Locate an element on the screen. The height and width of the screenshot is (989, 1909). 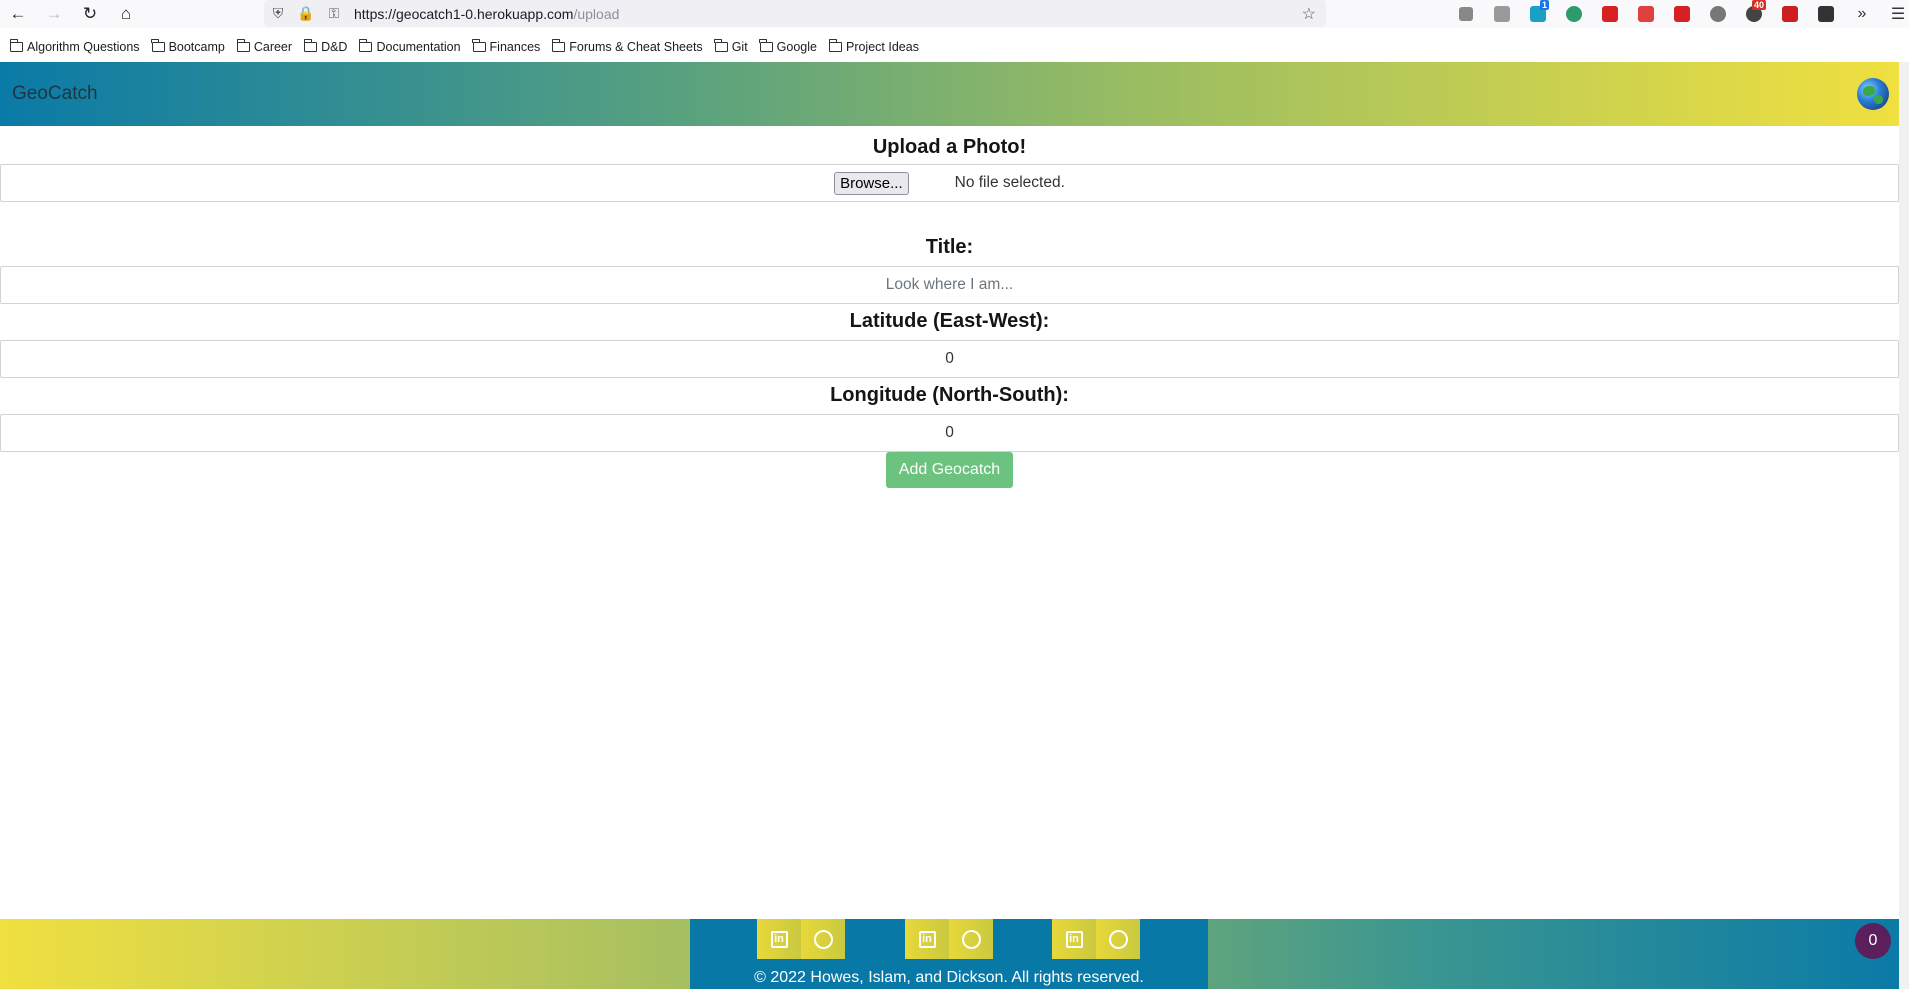
menu-icon: ☰ is located at coordinates (1894, 14).